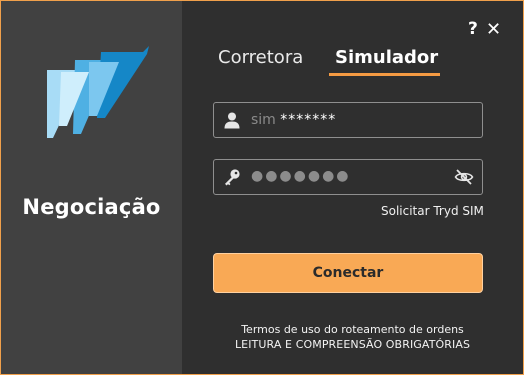 Image resolution: width=524 pixels, height=375 pixels. I want to click on username-masked: *******, so click(308, 120).